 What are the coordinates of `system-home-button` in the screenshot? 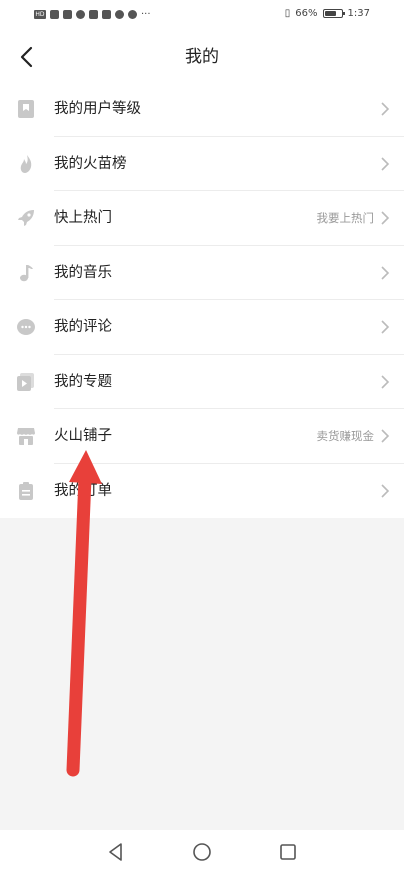 It's located at (202, 852).